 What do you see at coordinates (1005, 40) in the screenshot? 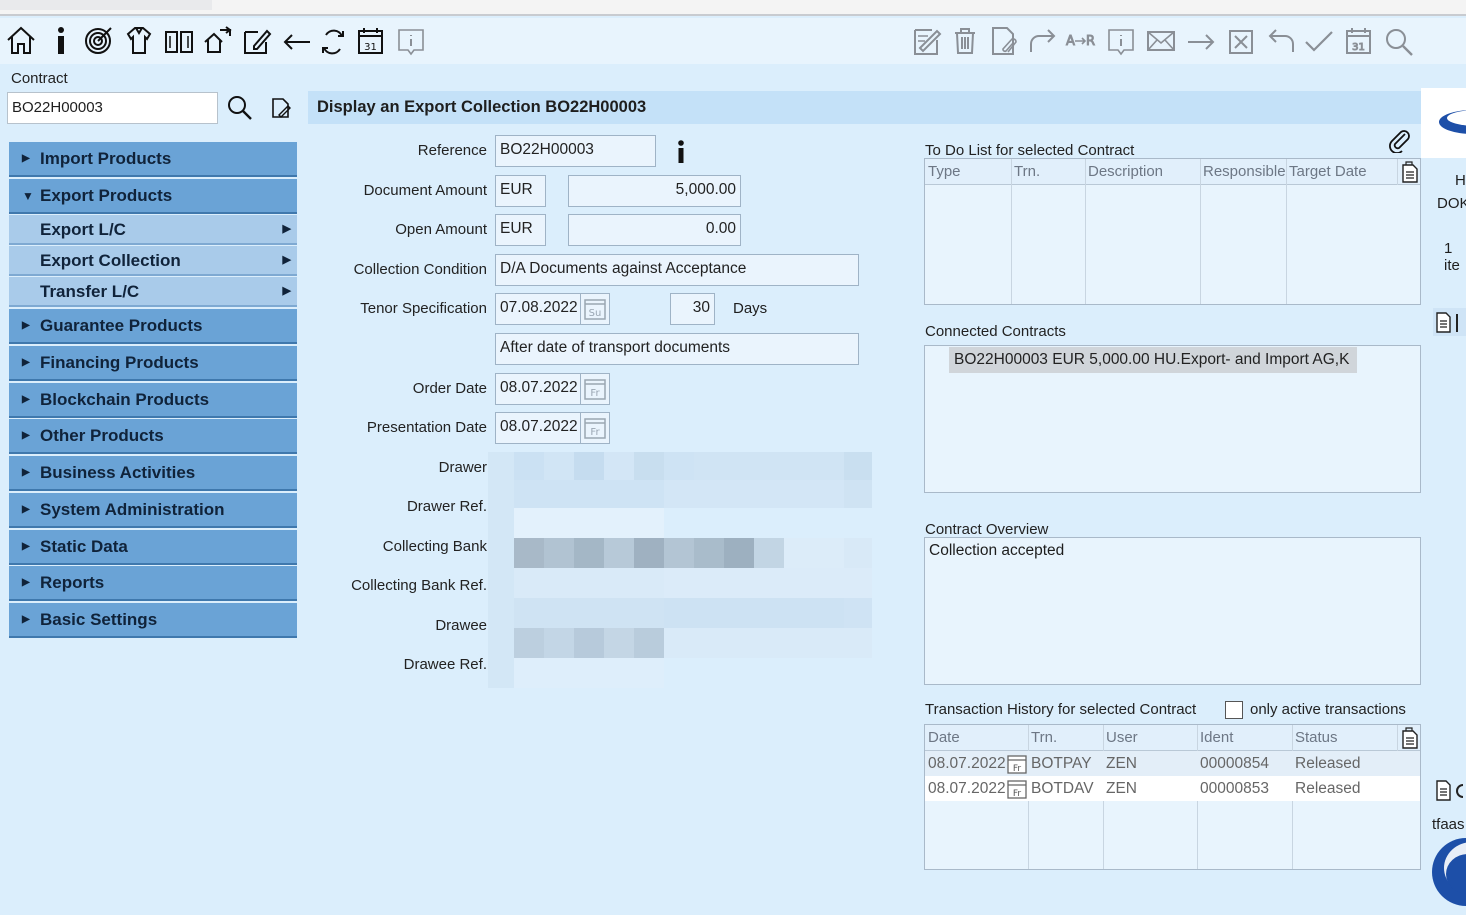
I see `attach-doc-icon` at bounding box center [1005, 40].